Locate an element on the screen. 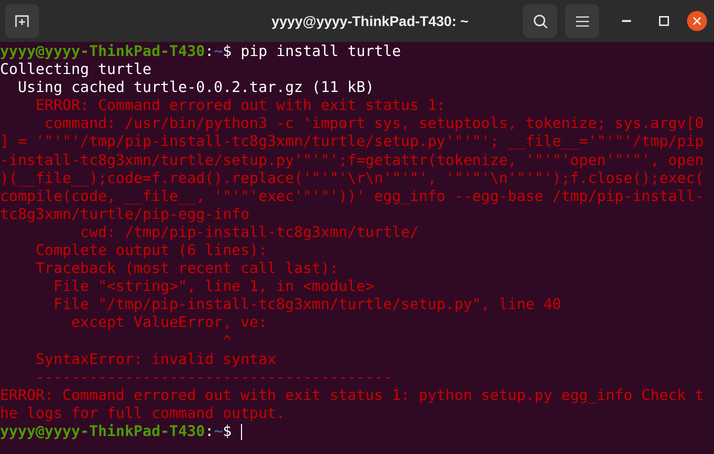 Image resolution: width=714 pixels, height=454 pixels. error-line: )(__file__);code=f.read().replace('"'"'\r\n'"'"', '"'"'\n'"'"');f.close();exec( is located at coordinates (352, 179).